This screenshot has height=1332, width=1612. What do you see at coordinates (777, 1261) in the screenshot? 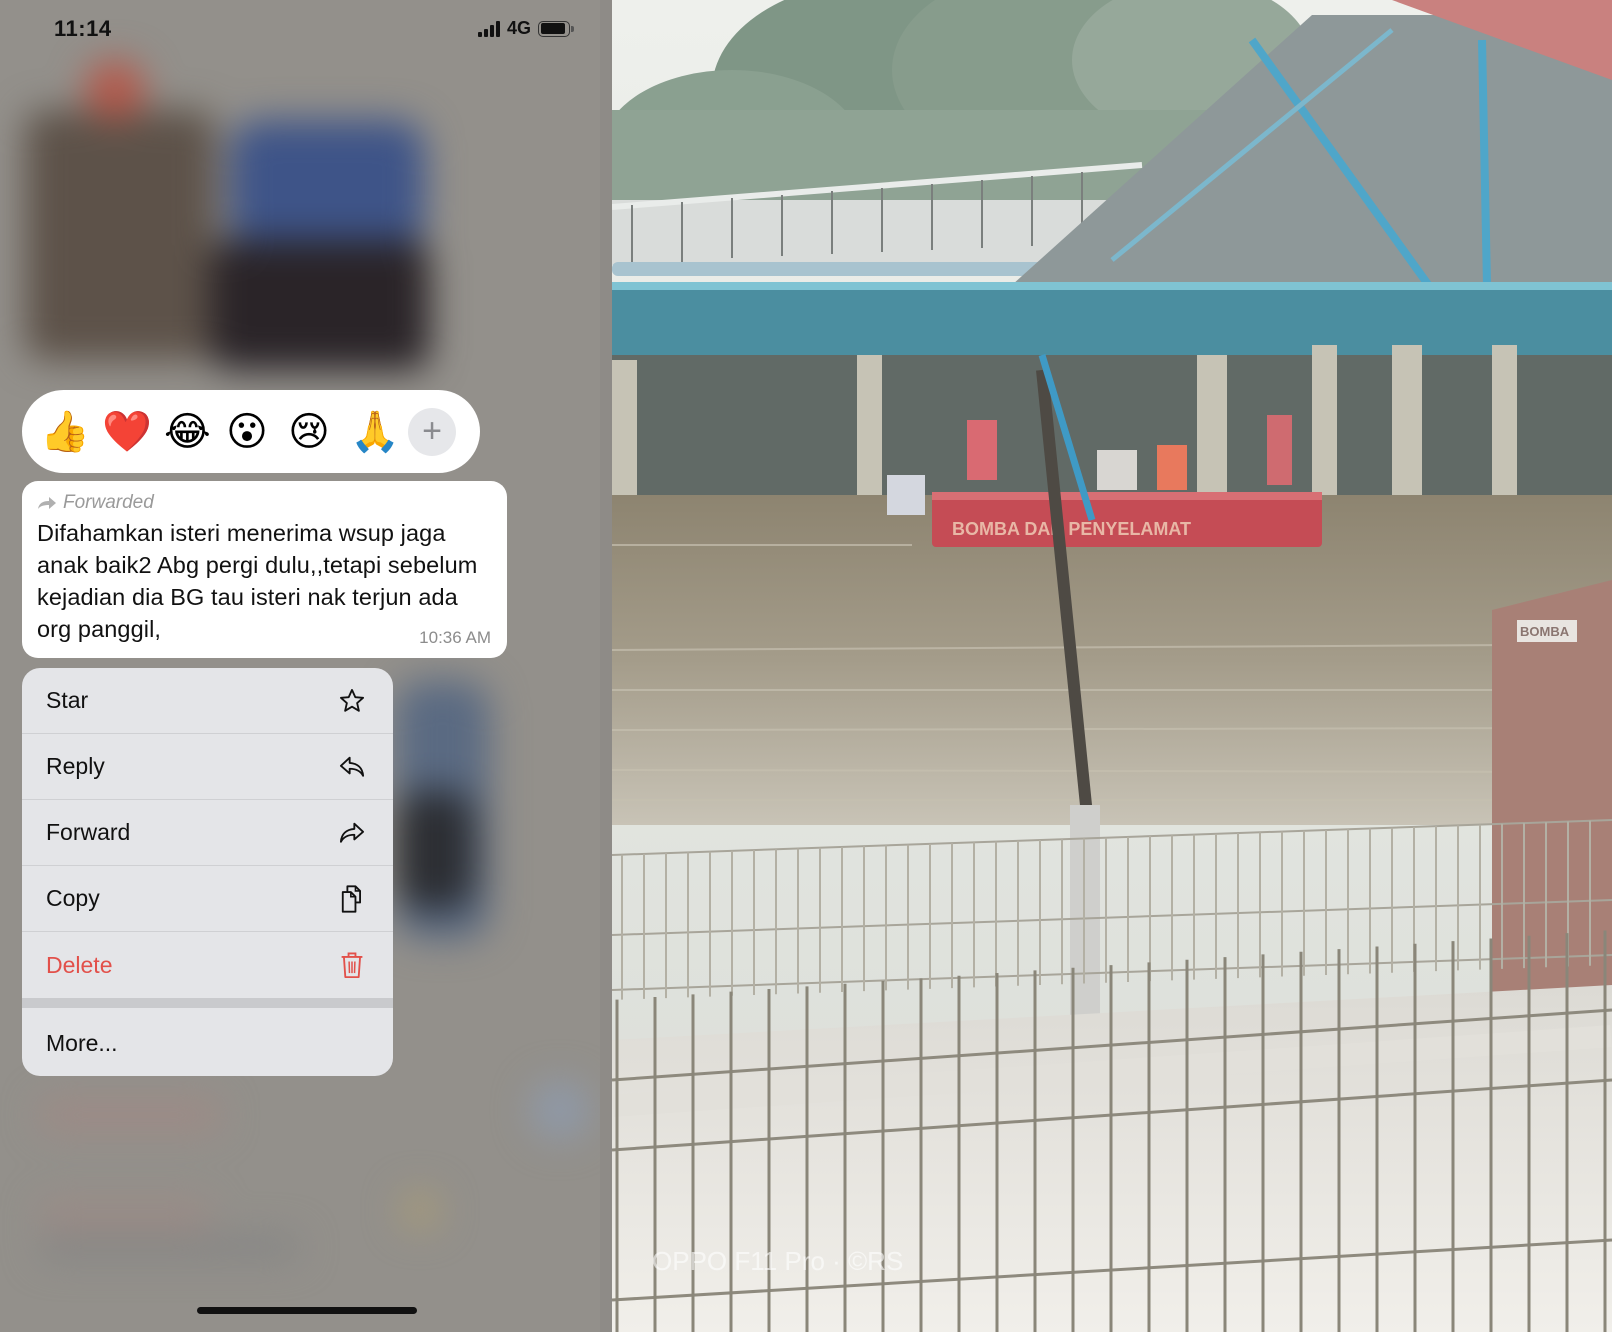
I see `camera-watermark: OPPO F11 Pro · ©RS` at bounding box center [777, 1261].